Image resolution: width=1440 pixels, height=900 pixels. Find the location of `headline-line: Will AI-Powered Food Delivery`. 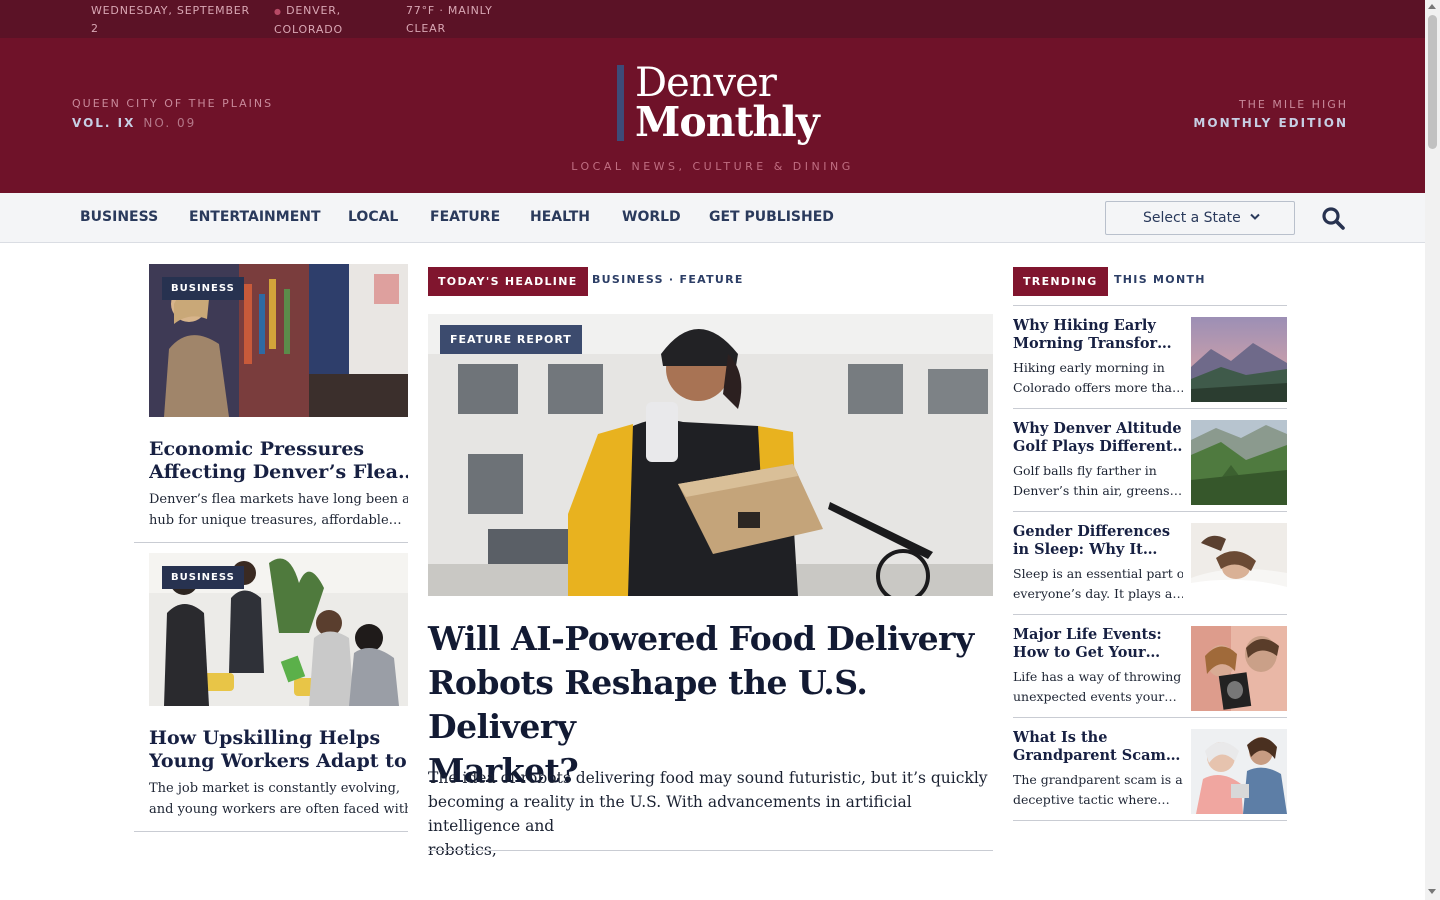

headline-line: Will AI-Powered Food Delivery is located at coordinates (701, 638).